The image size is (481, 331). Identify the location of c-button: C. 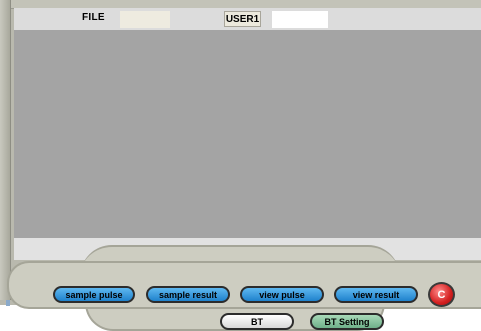
(441, 294).